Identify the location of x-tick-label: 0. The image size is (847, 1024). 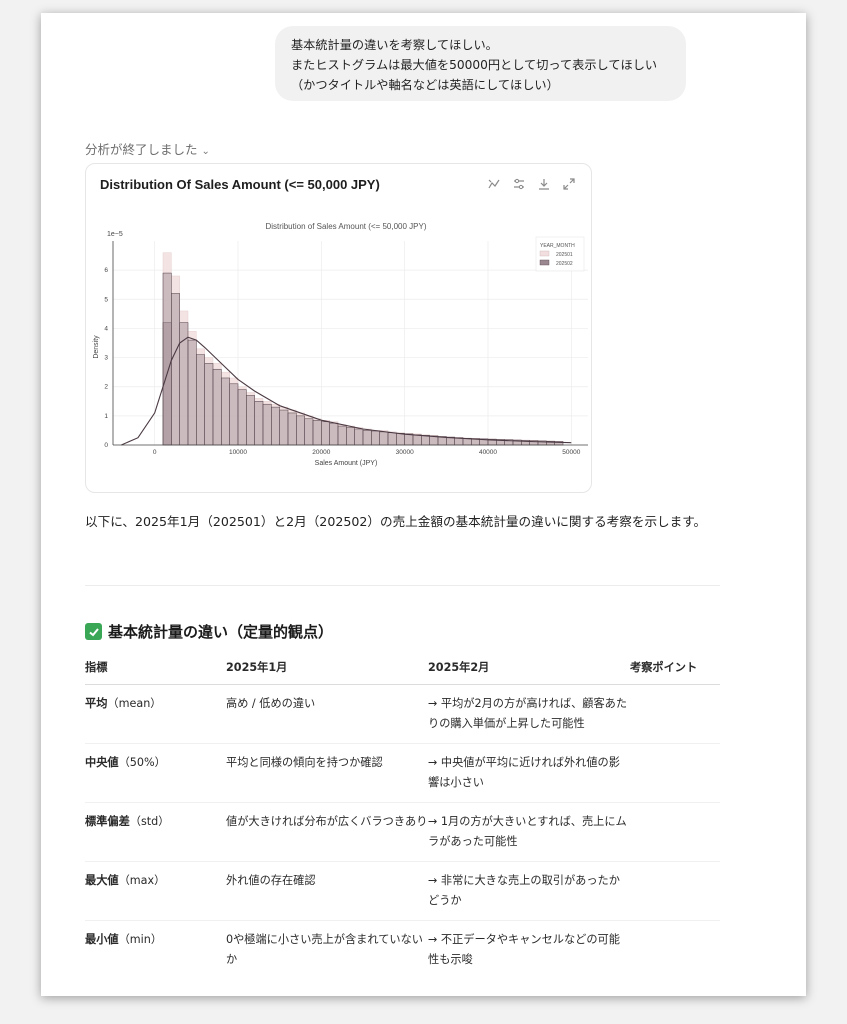
(155, 452).